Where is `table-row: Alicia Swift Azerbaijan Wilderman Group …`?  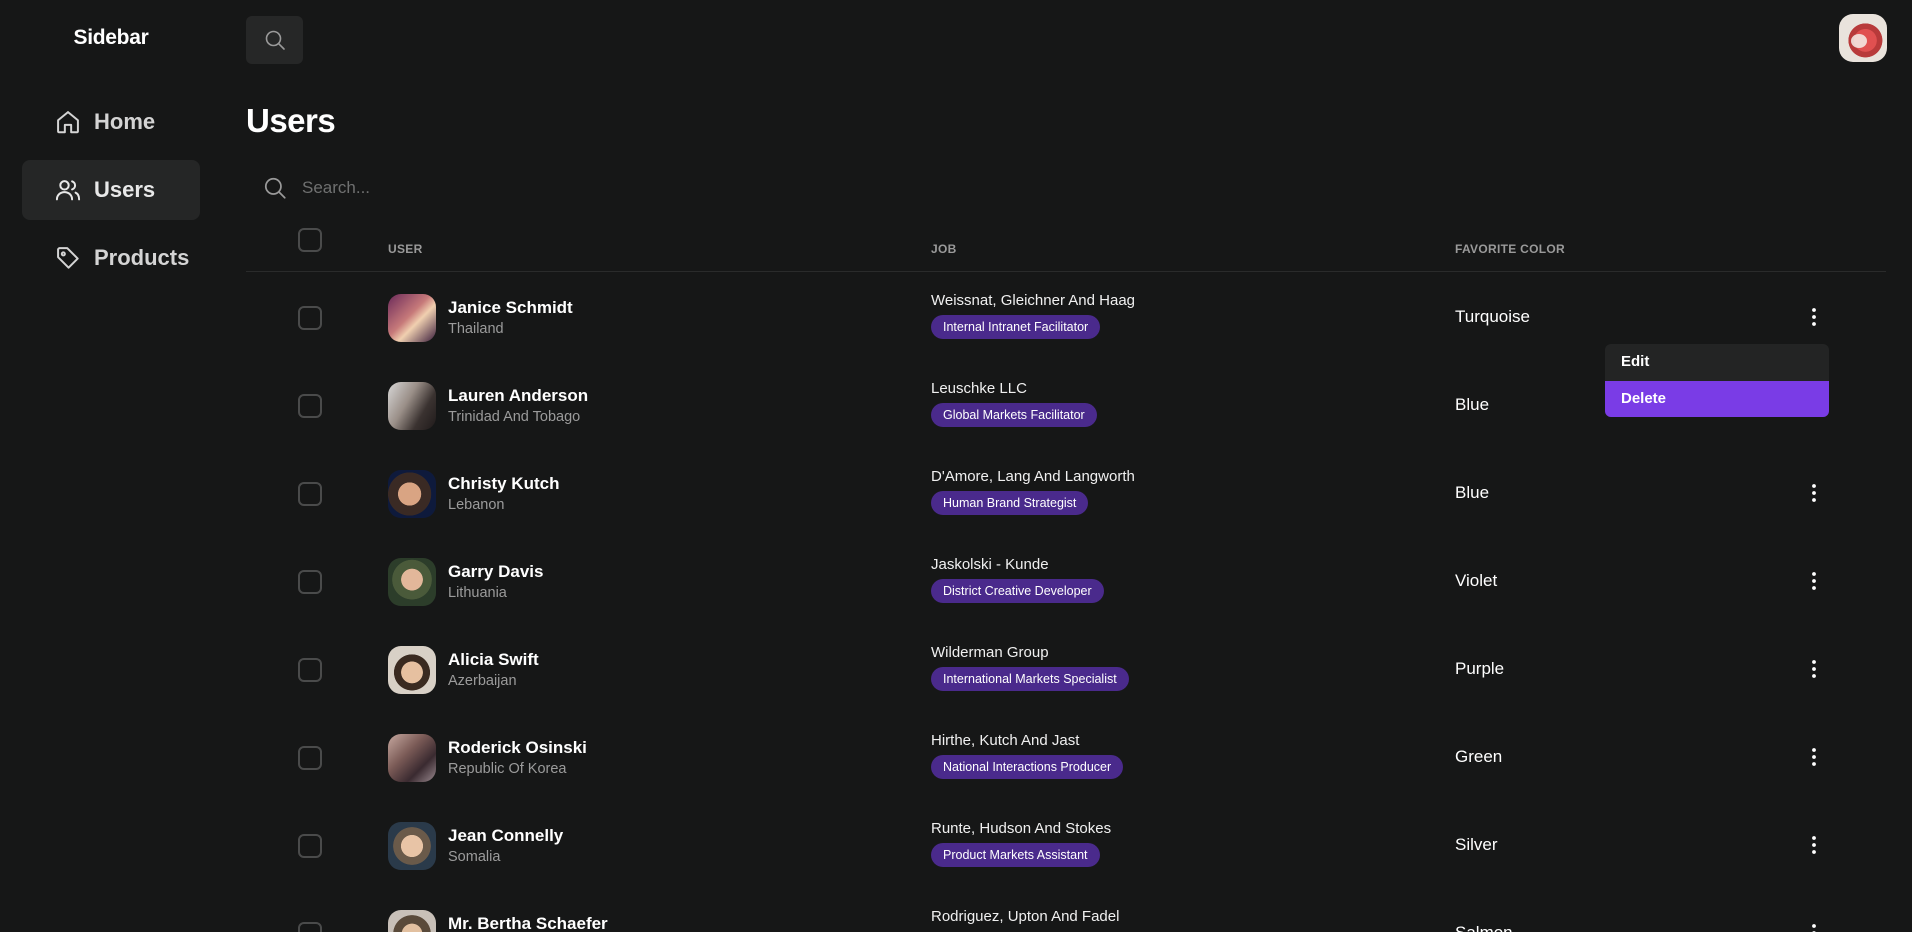 table-row: Alicia Swift Azerbaijan Wilderman Group … is located at coordinates (1066, 670).